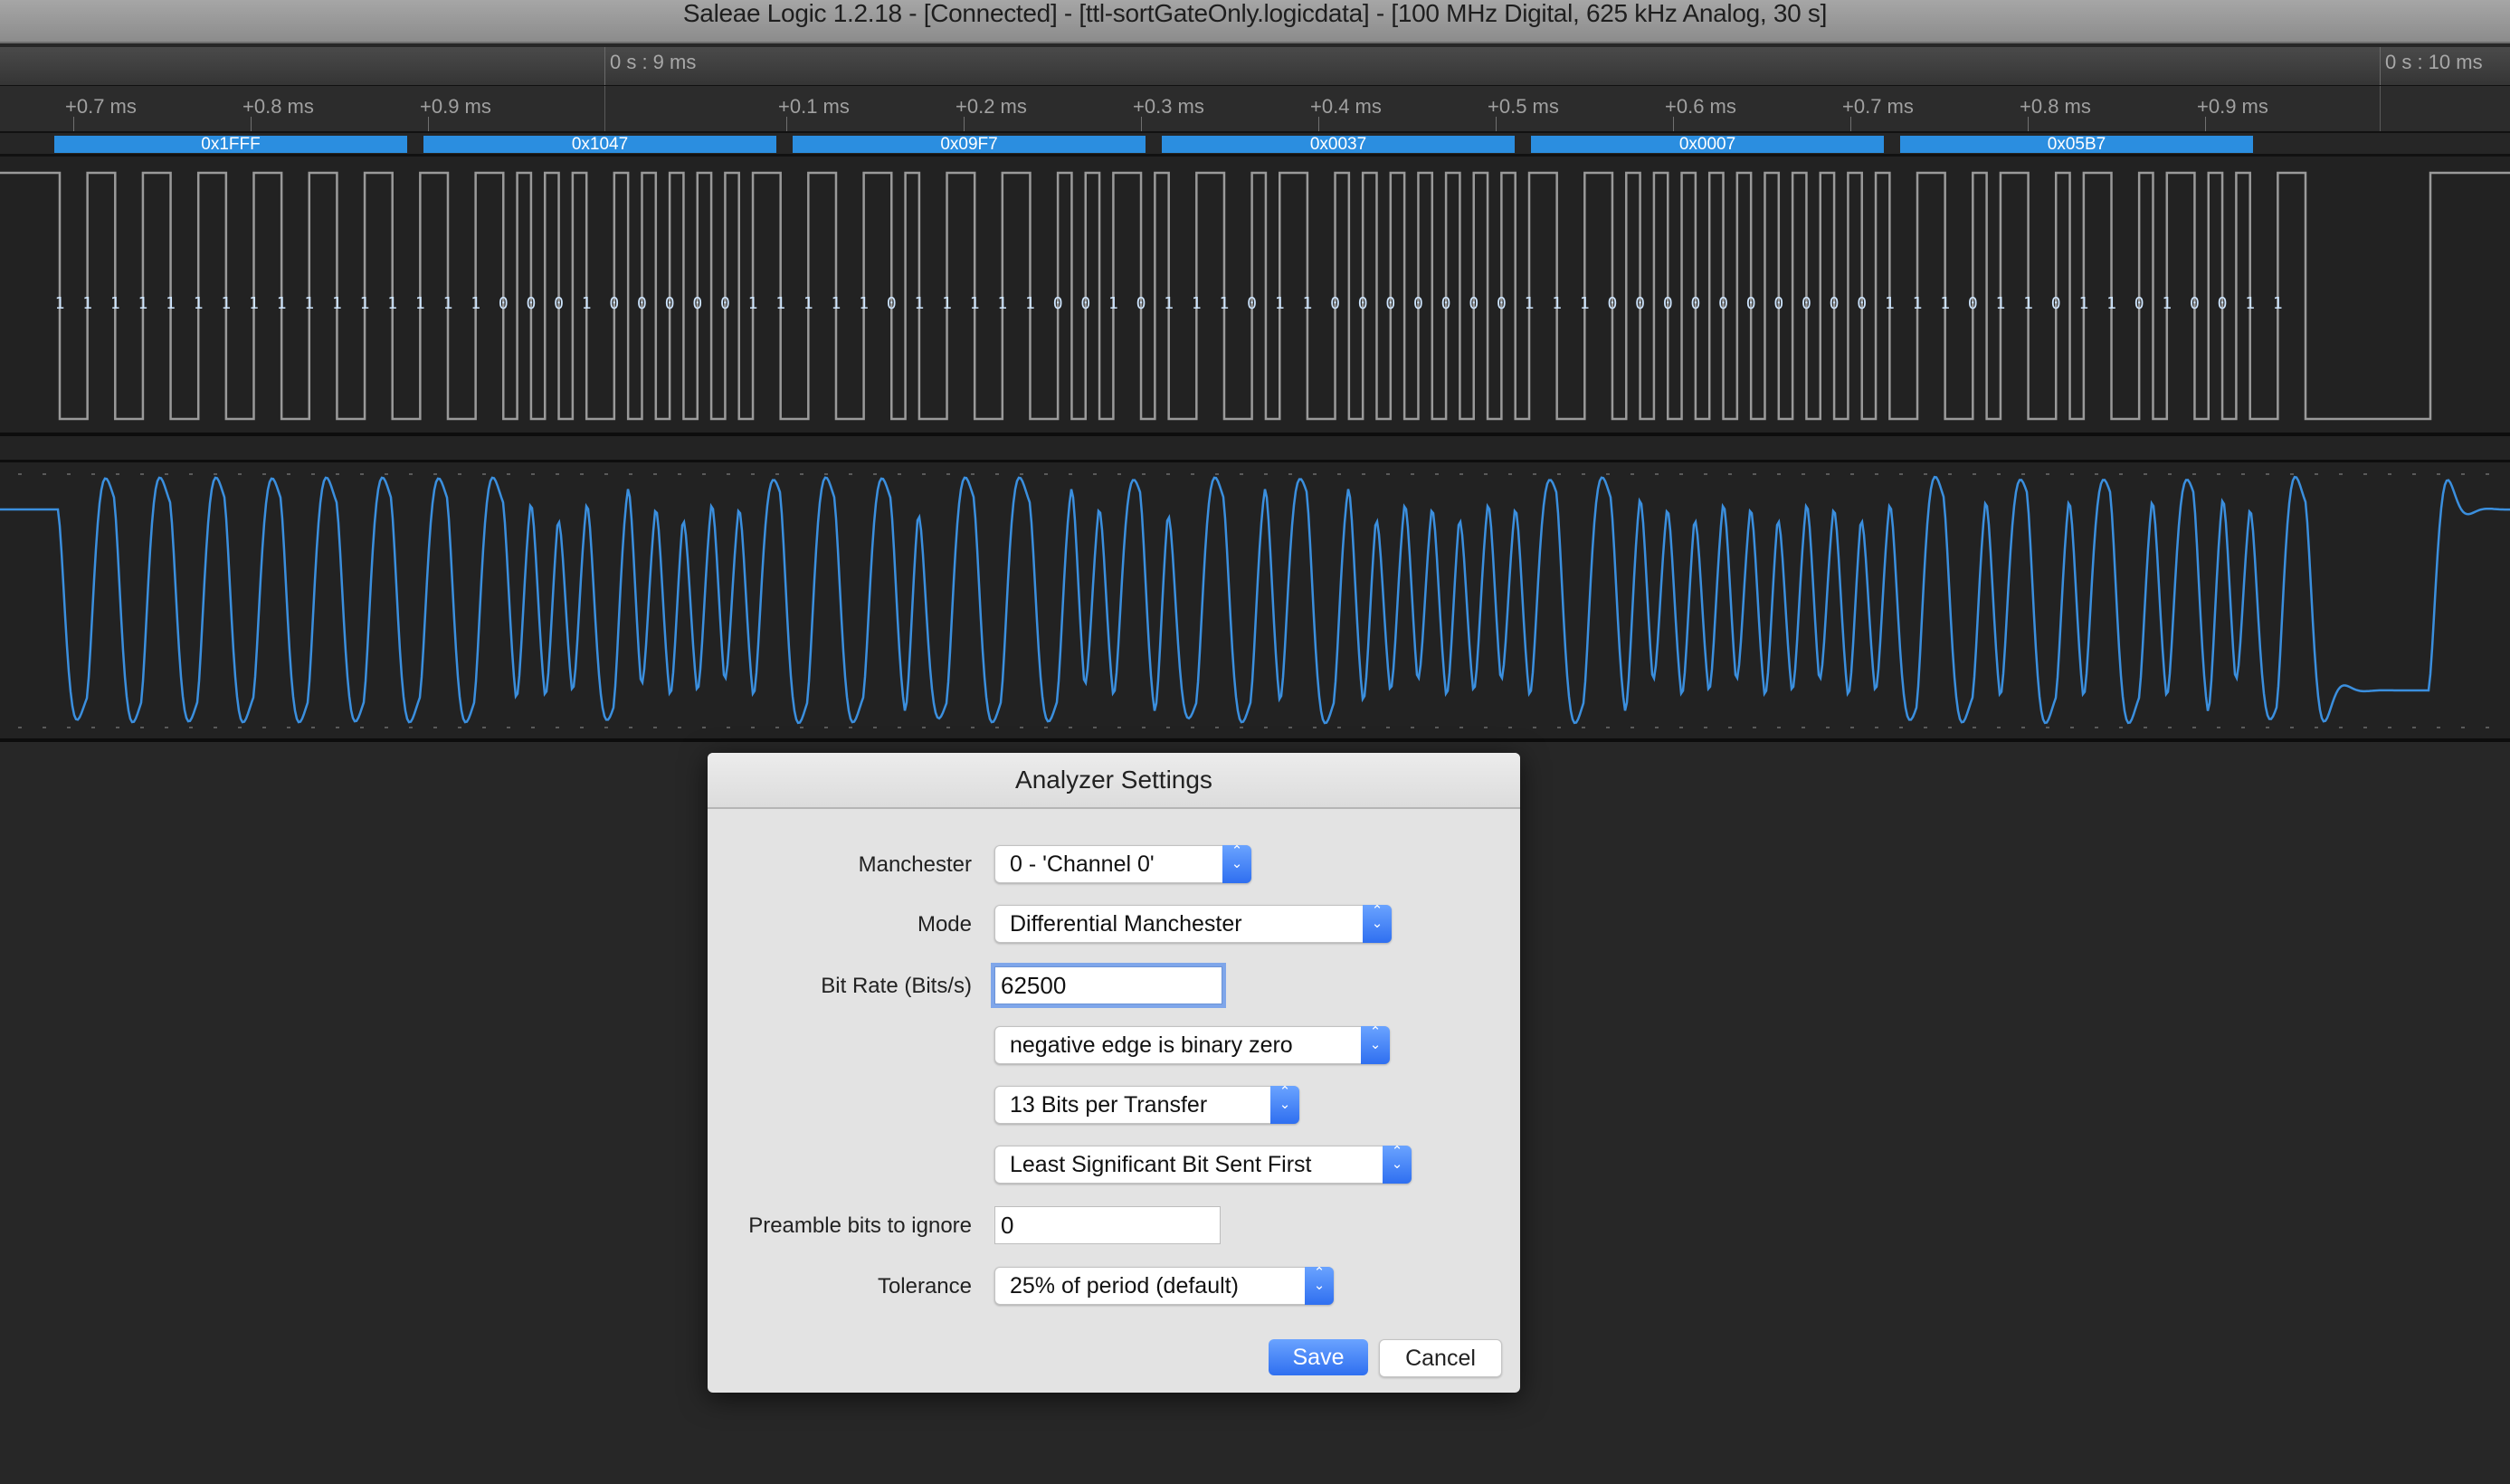  Describe the element at coordinates (599, 144) in the screenshot. I see `decoded-frame: 0x1047` at that location.